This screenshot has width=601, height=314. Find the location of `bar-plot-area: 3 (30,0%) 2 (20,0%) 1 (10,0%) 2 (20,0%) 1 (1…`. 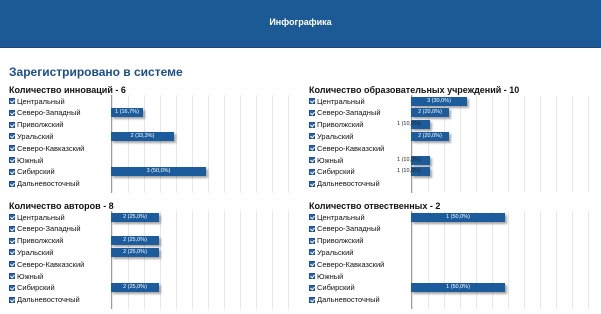

bar-plot-area: 3 (30,0%) 2 (20,0%) 1 (10,0%) 2 (20,0%) 1 (1… is located at coordinates (498, 144).